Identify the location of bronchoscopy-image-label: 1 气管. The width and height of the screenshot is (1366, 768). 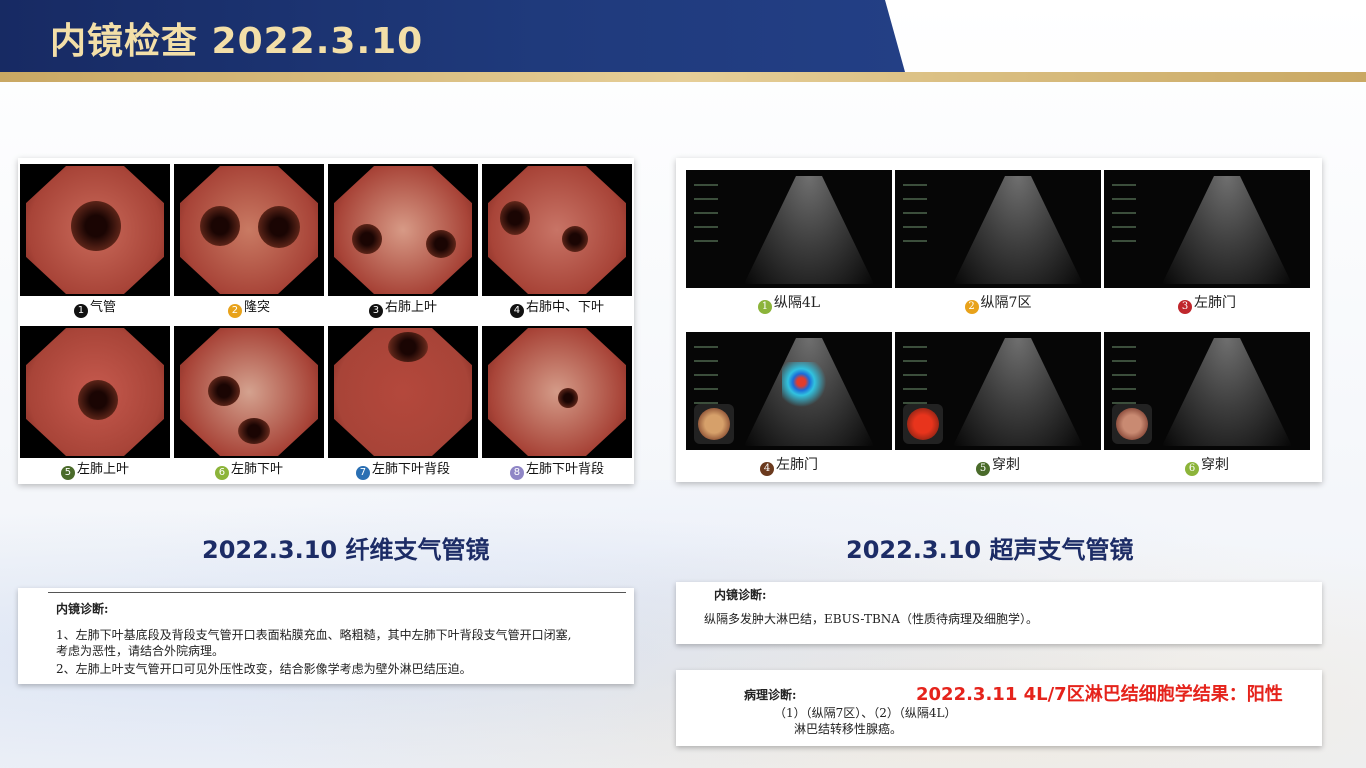
(95, 308).